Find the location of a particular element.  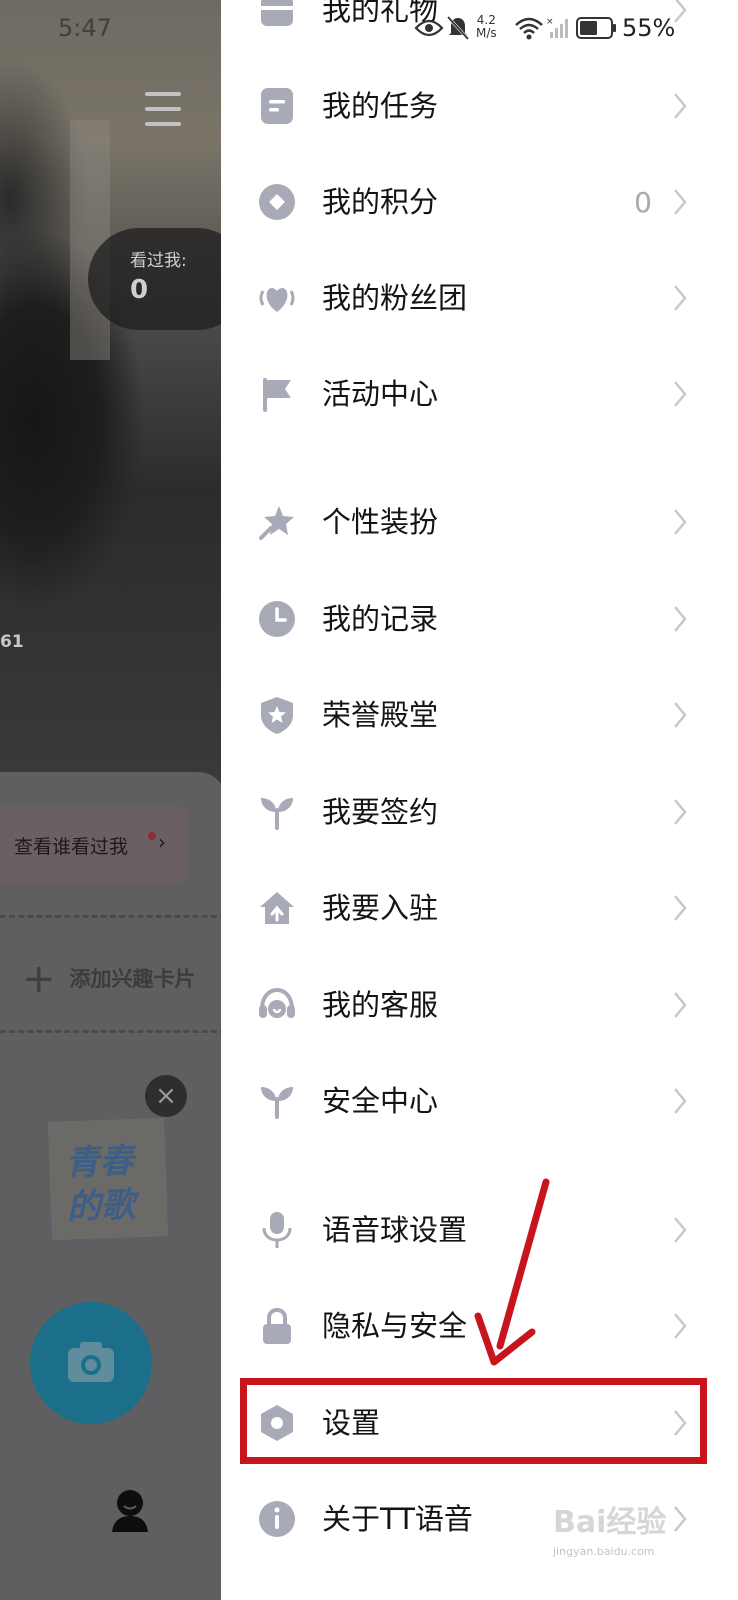

menu-item-customer-service: 我的客服 is located at coordinates (479, 1005).